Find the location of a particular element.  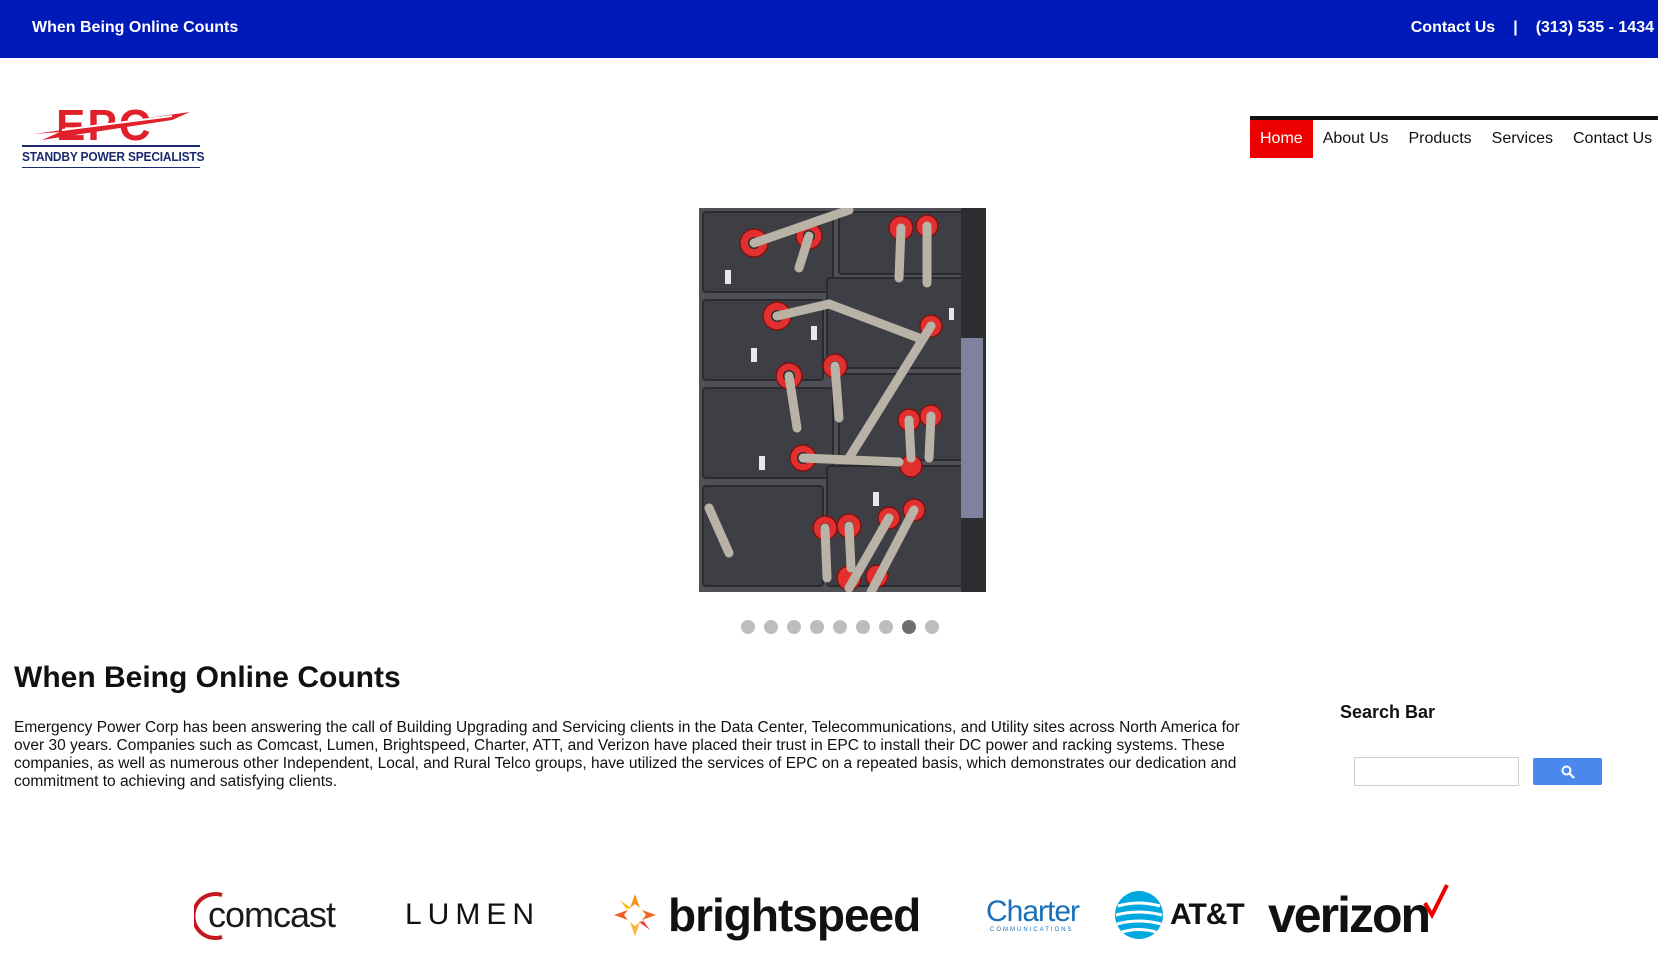

brightspeed-wordmark: brightspeed is located at coordinates (794, 915).